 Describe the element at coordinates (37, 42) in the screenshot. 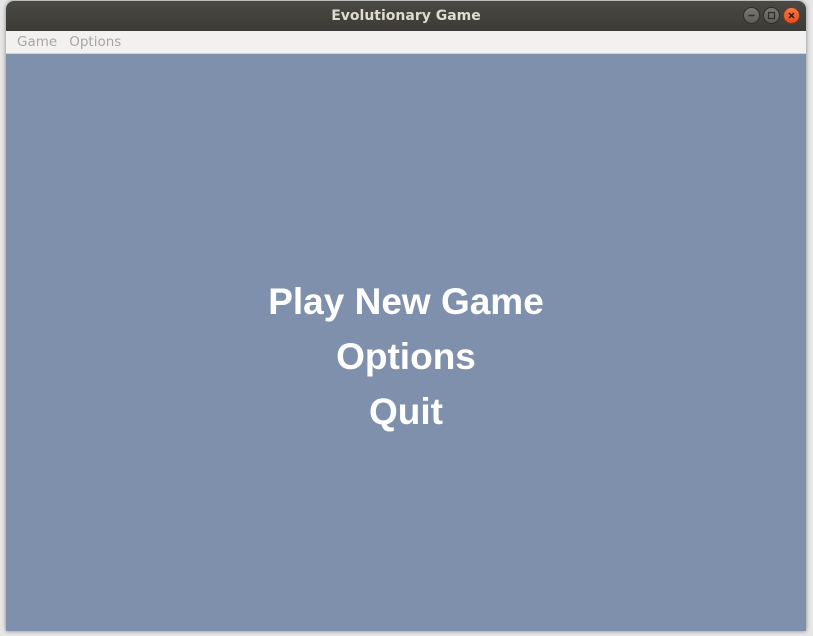

I see `menu-game: Game` at that location.